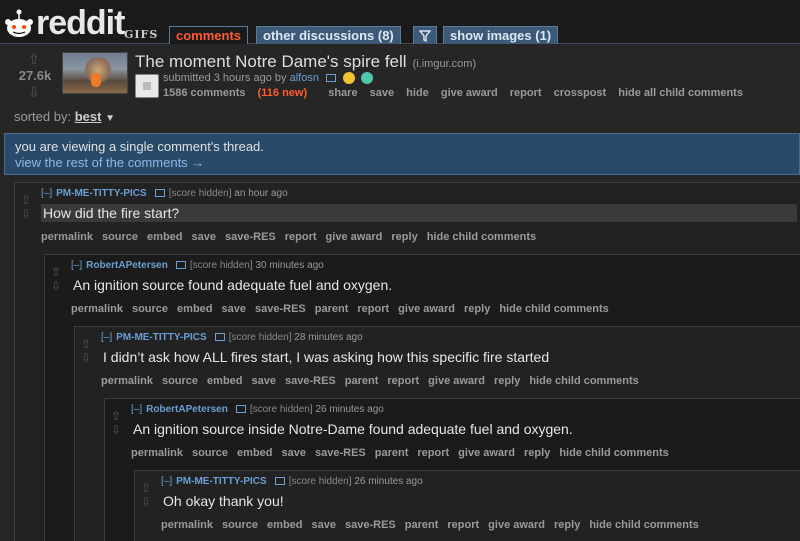 The width and height of the screenshot is (800, 541). I want to click on post-author: alfosn, so click(304, 78).